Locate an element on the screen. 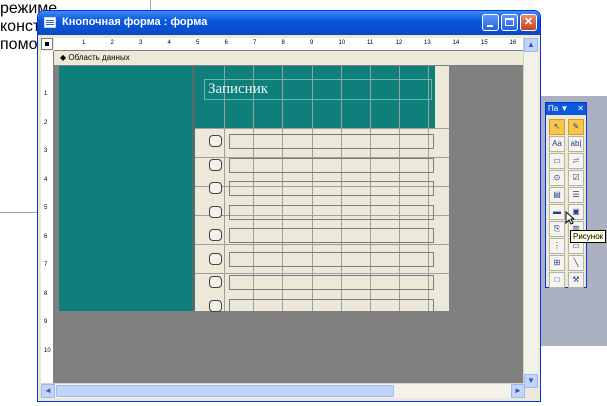 The width and height of the screenshot is (607, 406). scroll-right-button: ► is located at coordinates (518, 391).